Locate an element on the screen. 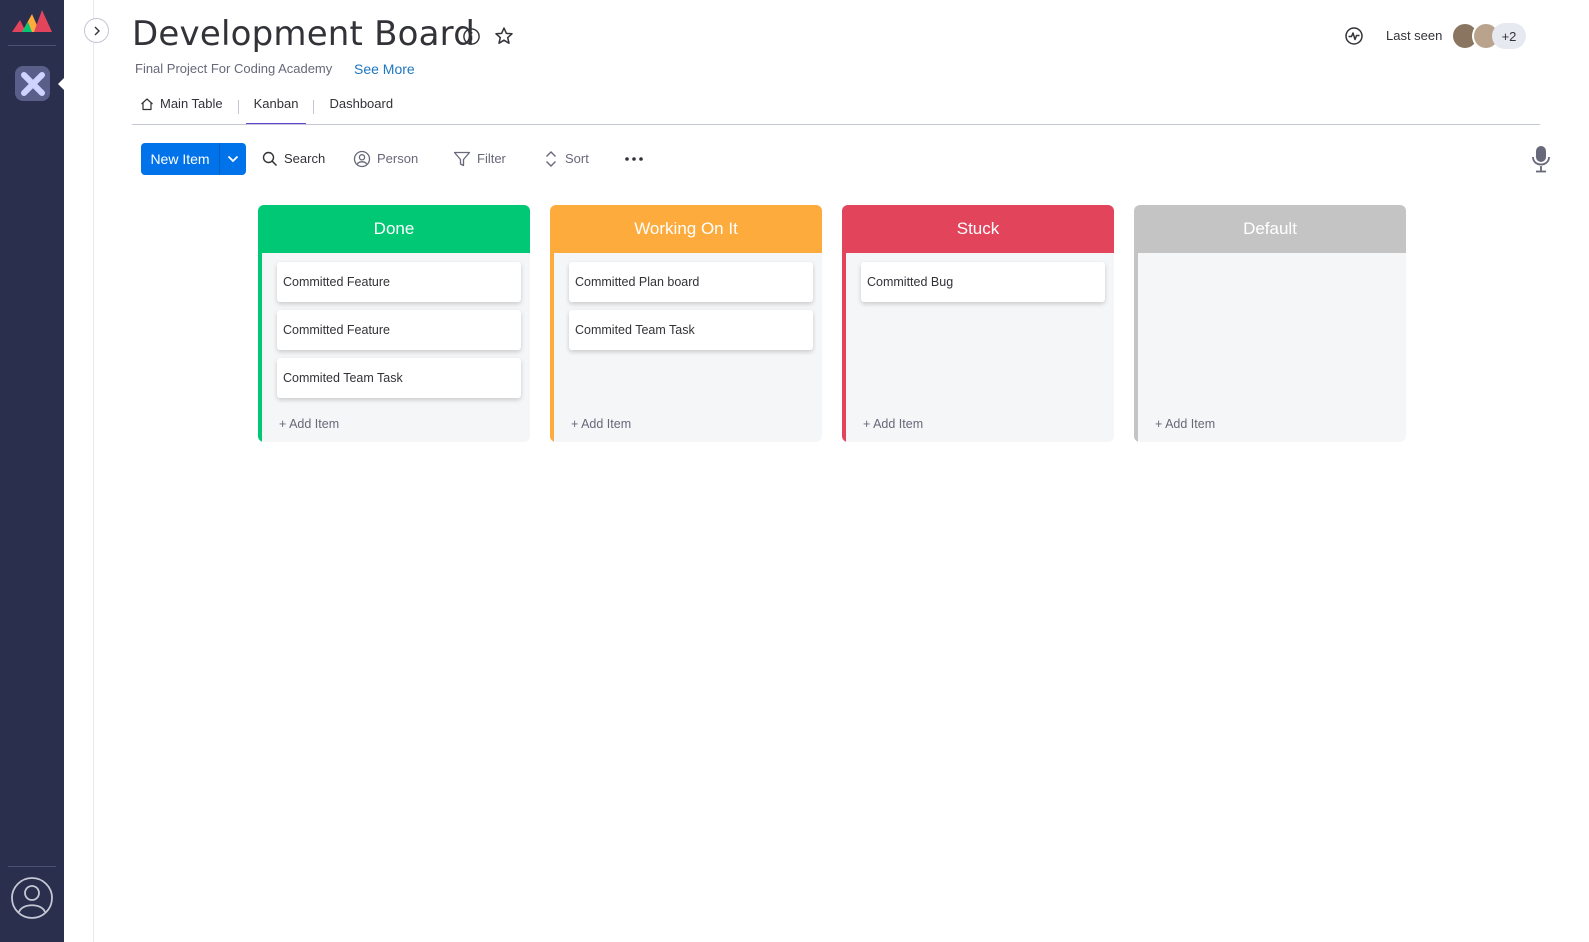  search-button: Search is located at coordinates (293, 159).